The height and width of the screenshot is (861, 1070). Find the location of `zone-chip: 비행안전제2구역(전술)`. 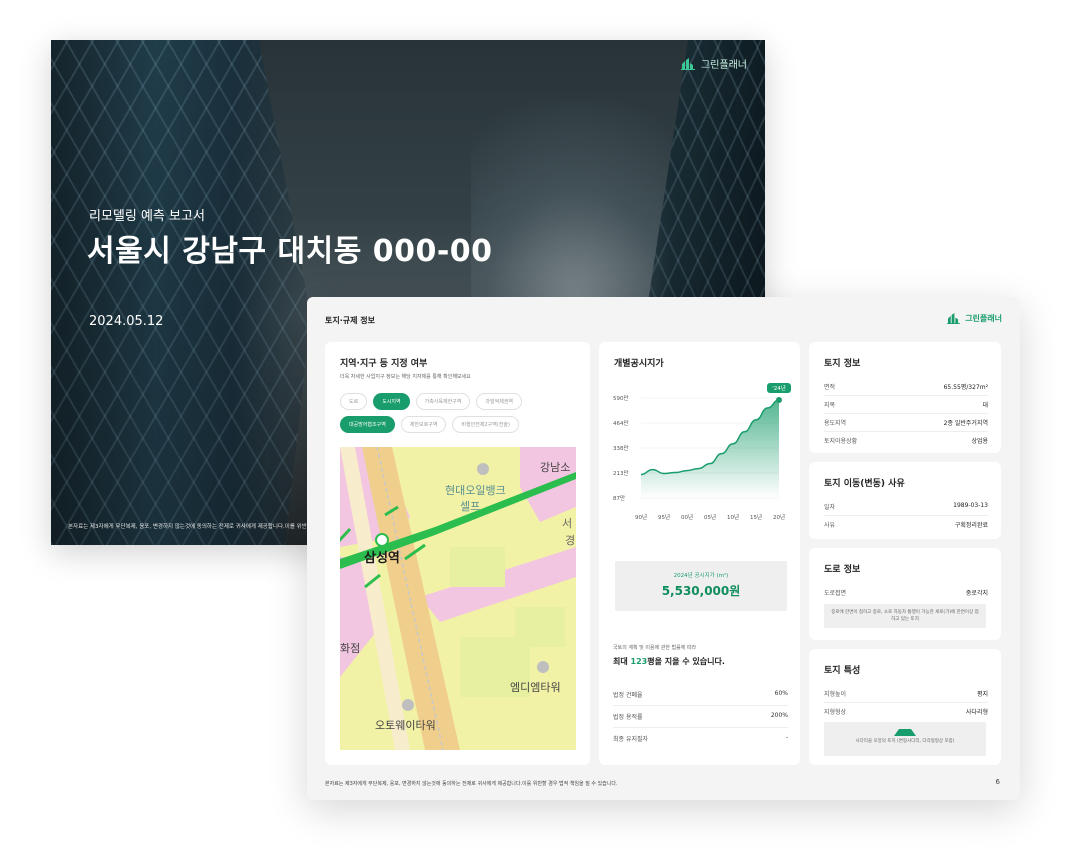

zone-chip: 비행안전제2구역(전술) is located at coordinates (485, 424).